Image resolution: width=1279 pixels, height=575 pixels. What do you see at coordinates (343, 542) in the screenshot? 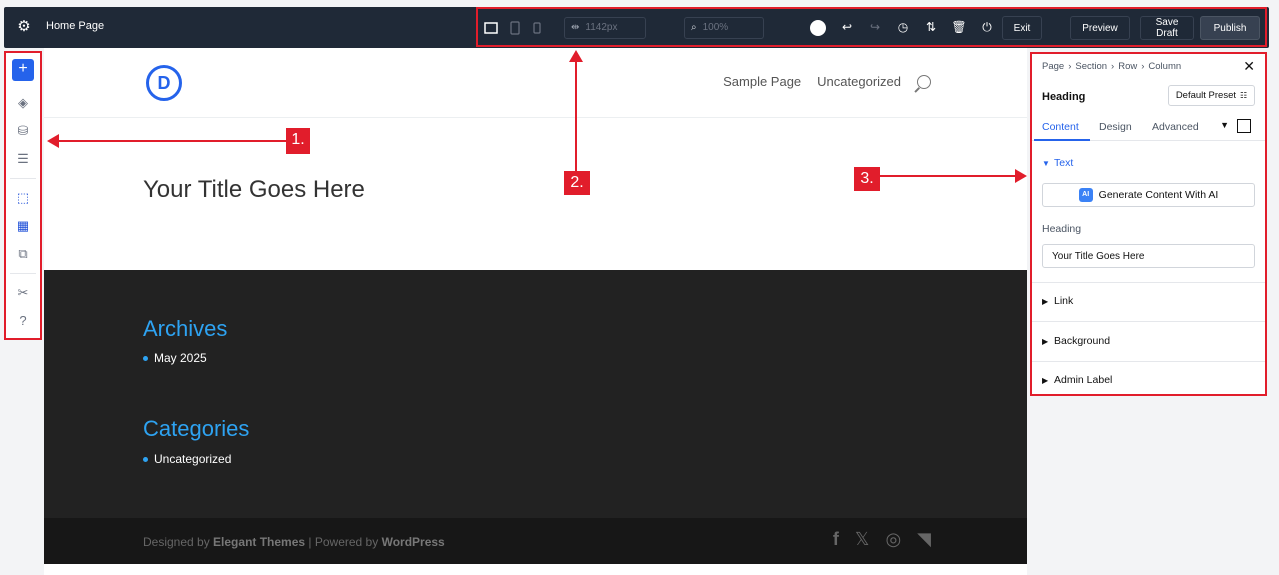
I see `footer-mid: | Powered by` at bounding box center [343, 542].